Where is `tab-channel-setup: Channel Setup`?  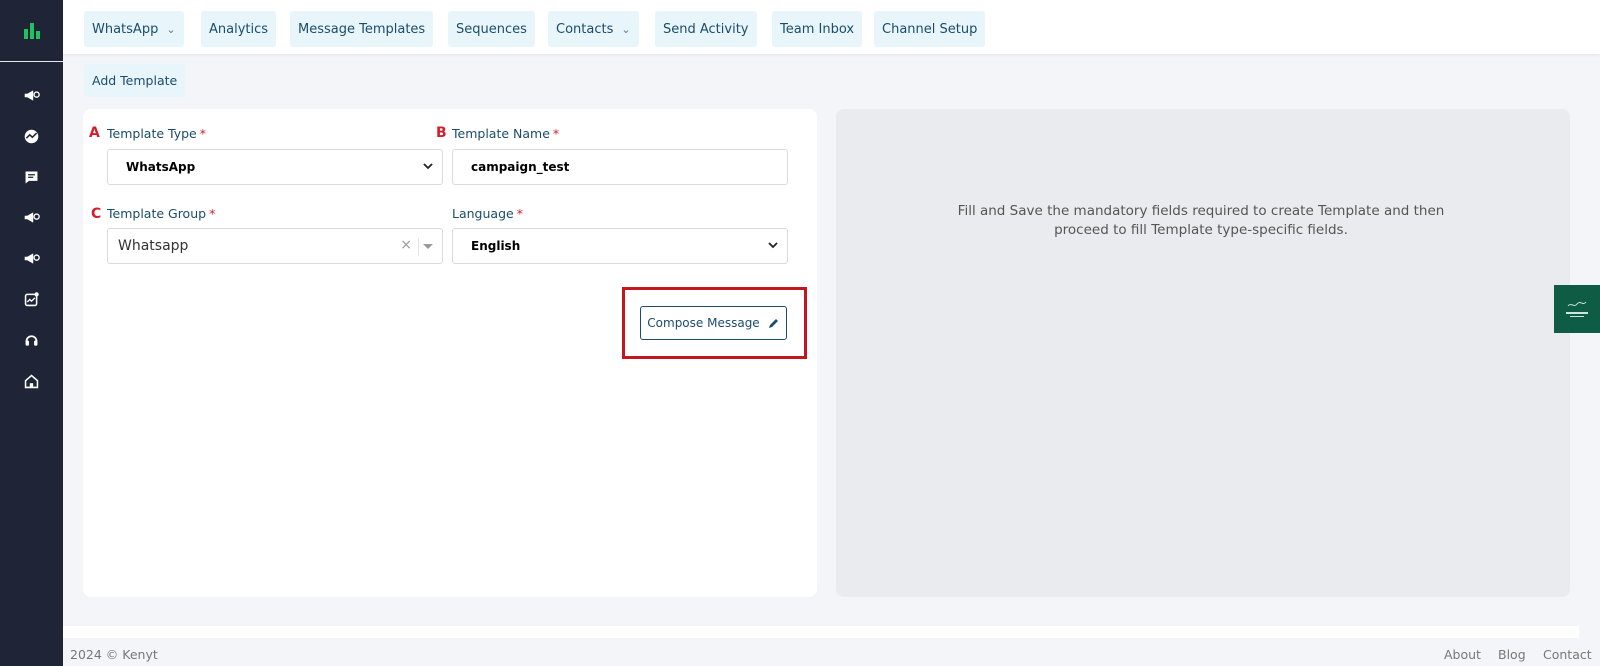
tab-channel-setup: Channel Setup is located at coordinates (930, 29).